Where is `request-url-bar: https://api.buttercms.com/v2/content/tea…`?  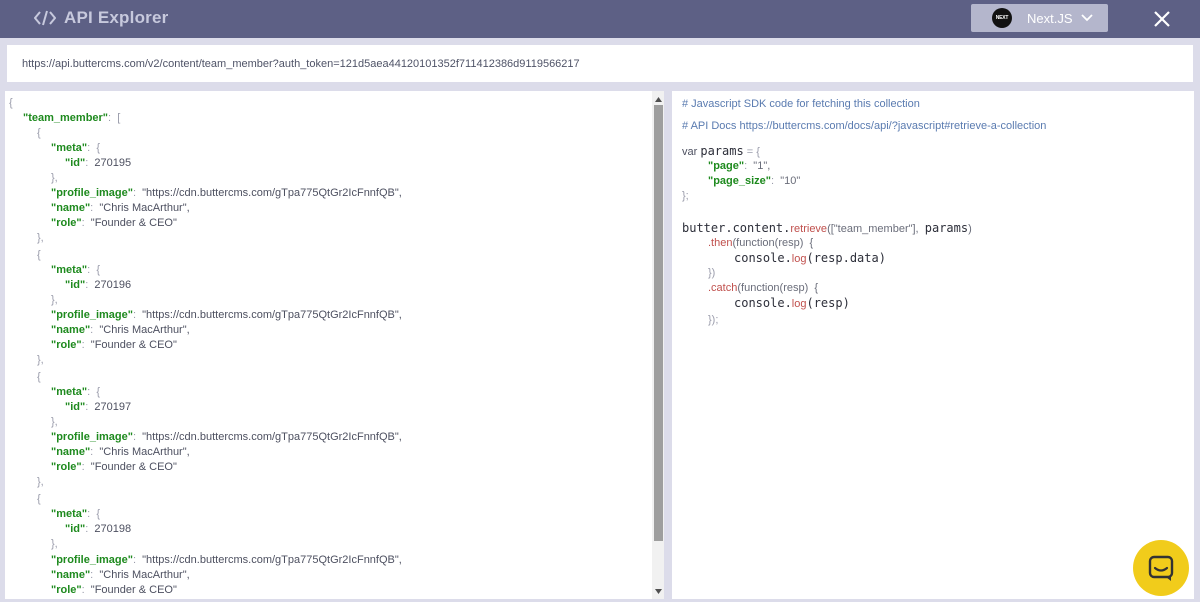
request-url-bar: https://api.buttercms.com/v2/content/tea… is located at coordinates (600, 63).